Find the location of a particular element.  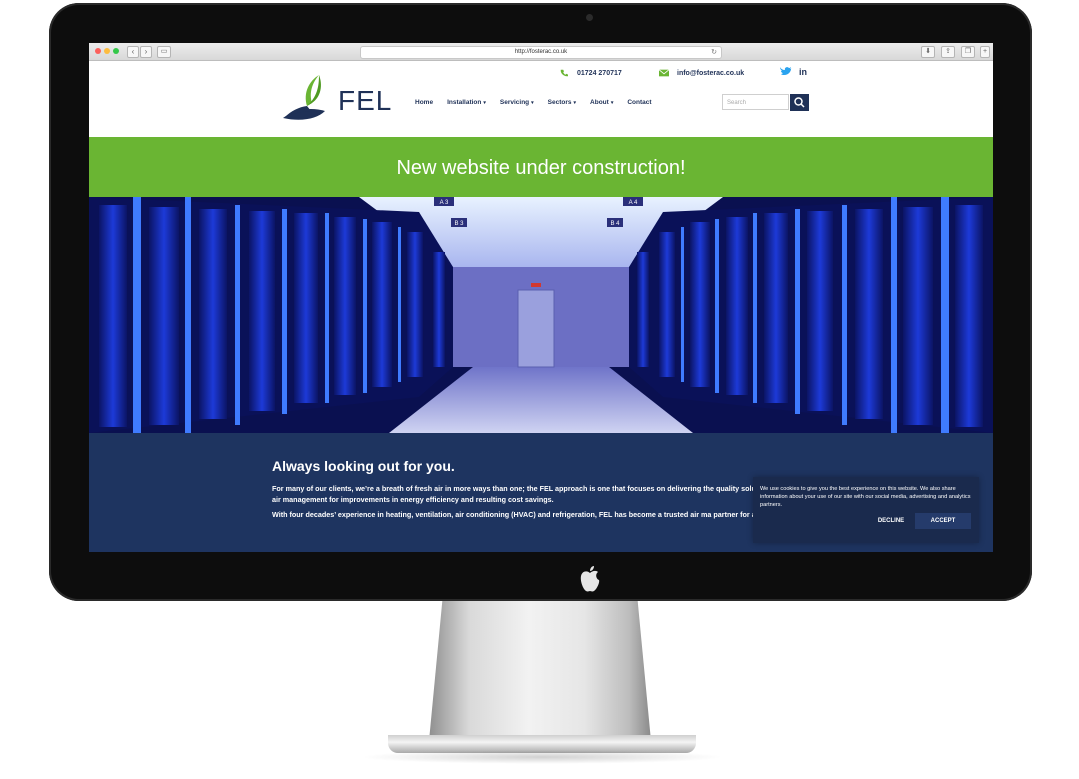

contact-email: info@fosterac.co.uk is located at coordinates (701, 73).